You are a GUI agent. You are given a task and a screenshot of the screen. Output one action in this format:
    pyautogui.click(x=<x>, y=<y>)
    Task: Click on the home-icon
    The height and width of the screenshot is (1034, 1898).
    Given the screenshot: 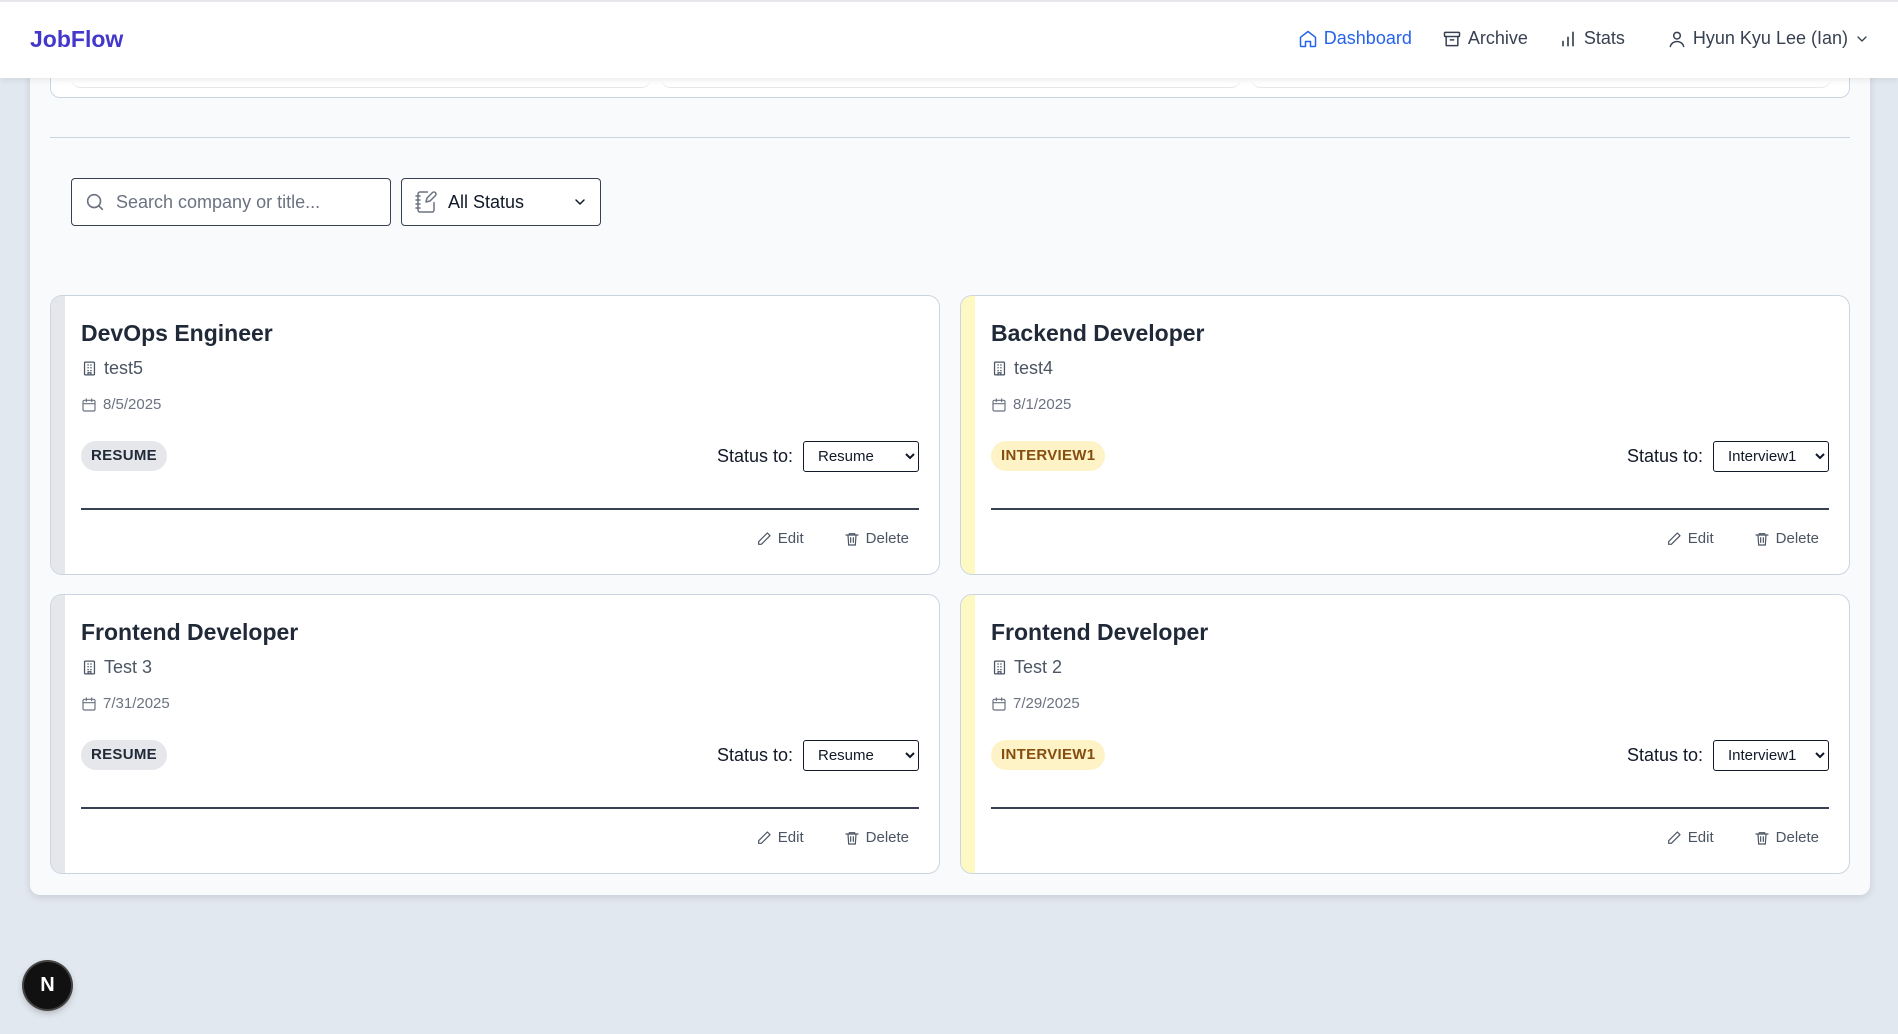 What is the action you would take?
    pyautogui.click(x=1308, y=38)
    